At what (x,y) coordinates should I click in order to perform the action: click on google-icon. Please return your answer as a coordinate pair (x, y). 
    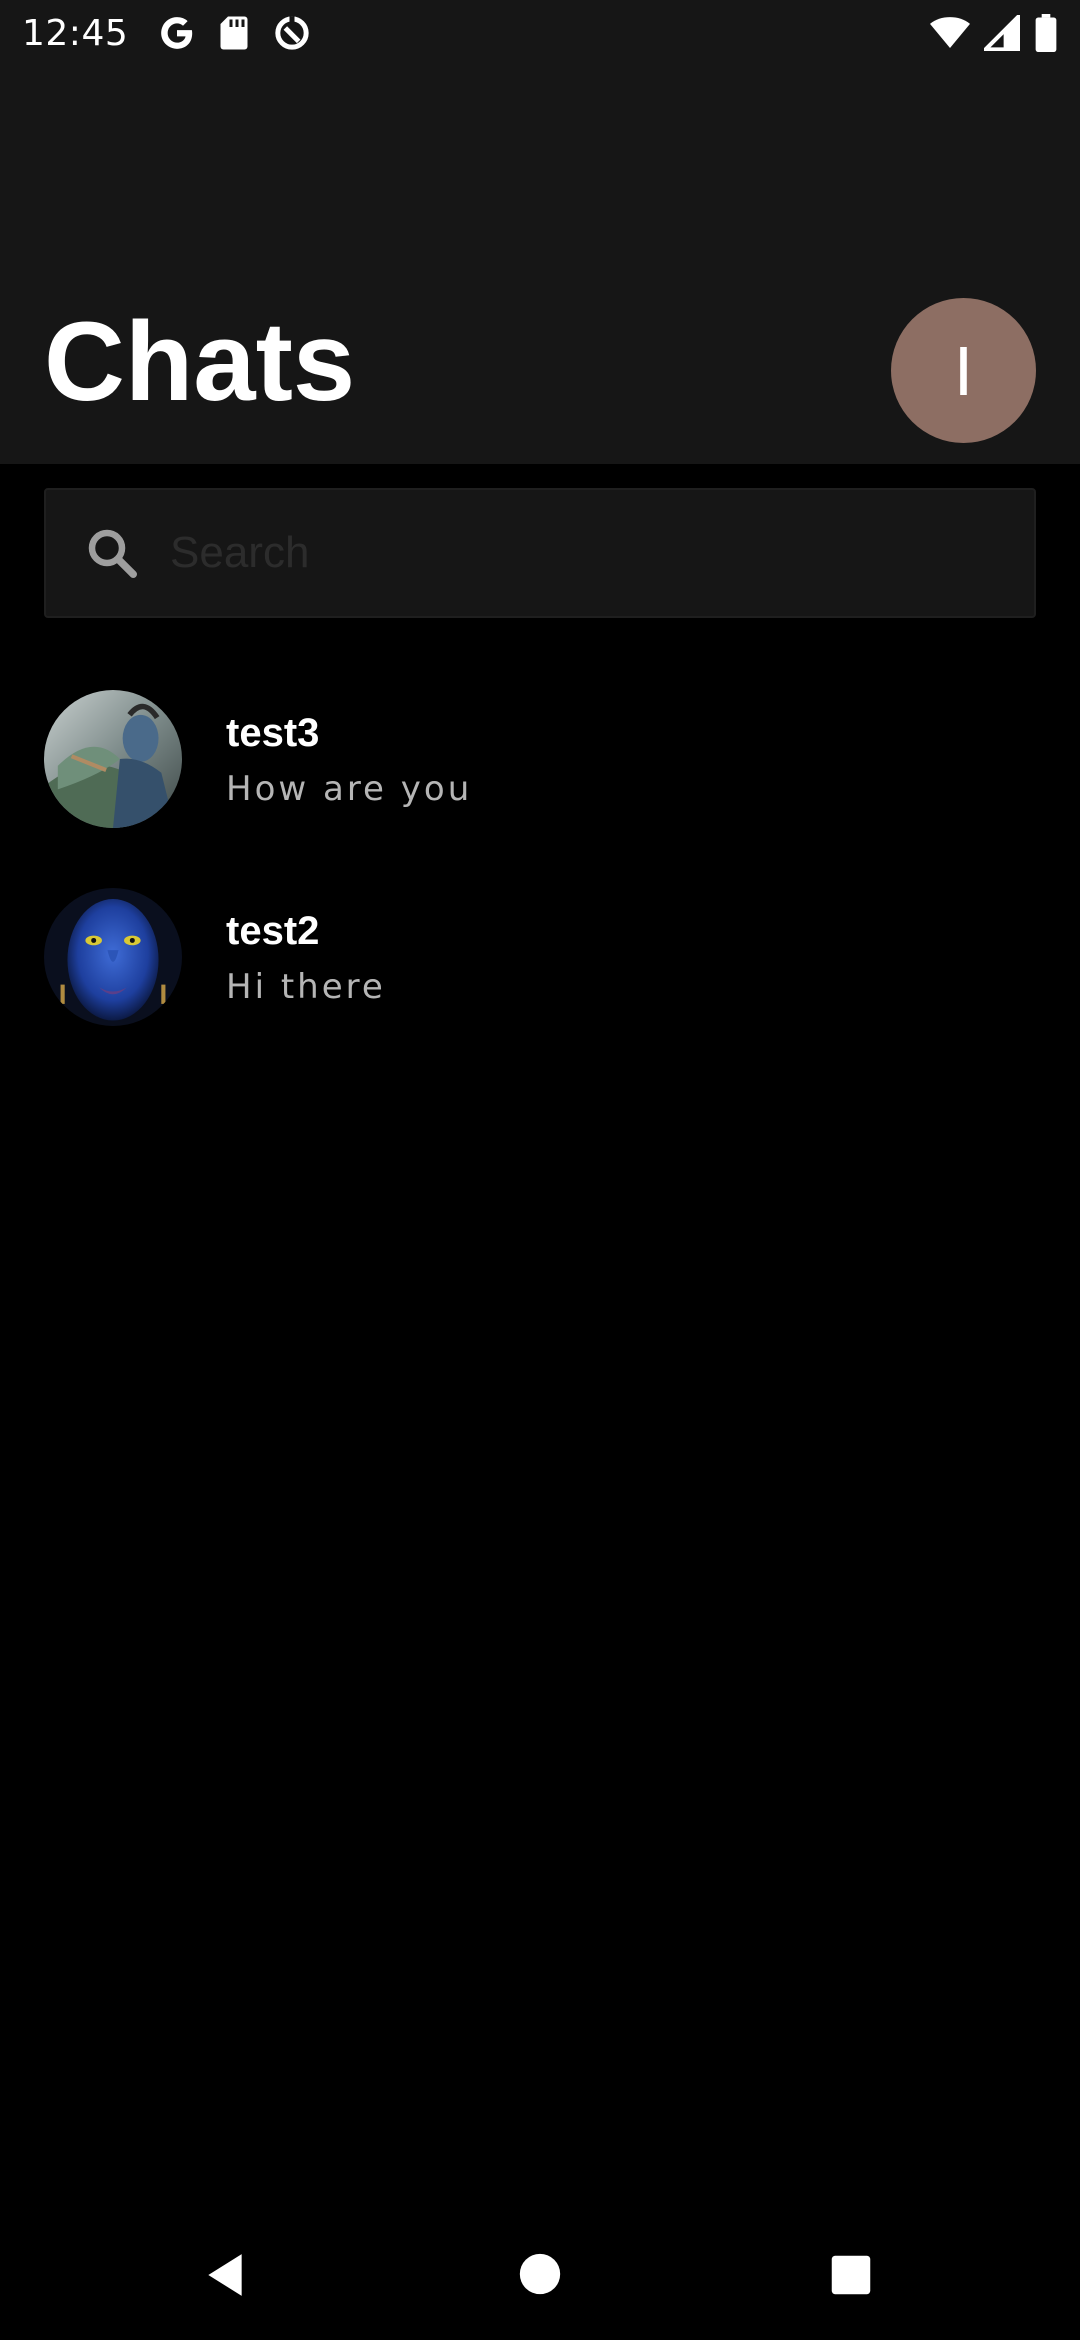
    Looking at the image, I should click on (177, 33).